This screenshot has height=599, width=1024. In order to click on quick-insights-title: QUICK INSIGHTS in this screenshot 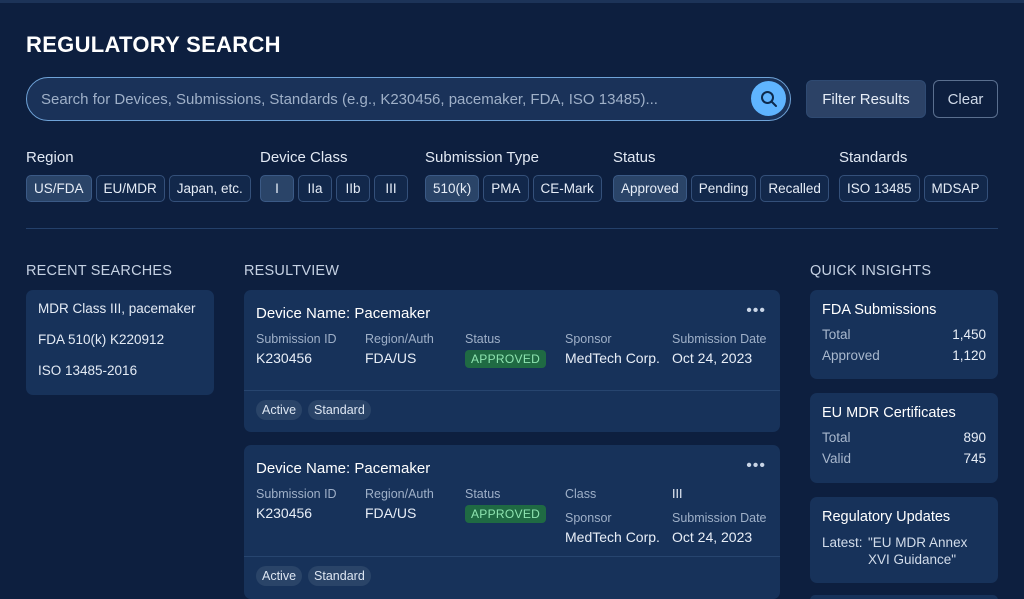, I will do `click(871, 271)`.